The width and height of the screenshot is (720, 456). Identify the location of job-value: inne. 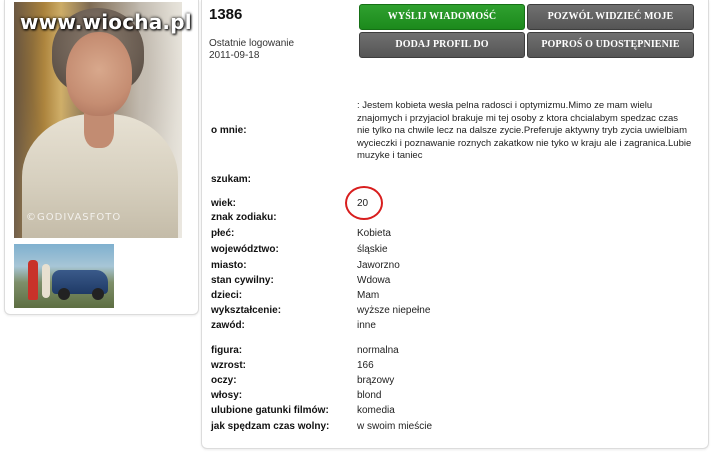
(366, 325).